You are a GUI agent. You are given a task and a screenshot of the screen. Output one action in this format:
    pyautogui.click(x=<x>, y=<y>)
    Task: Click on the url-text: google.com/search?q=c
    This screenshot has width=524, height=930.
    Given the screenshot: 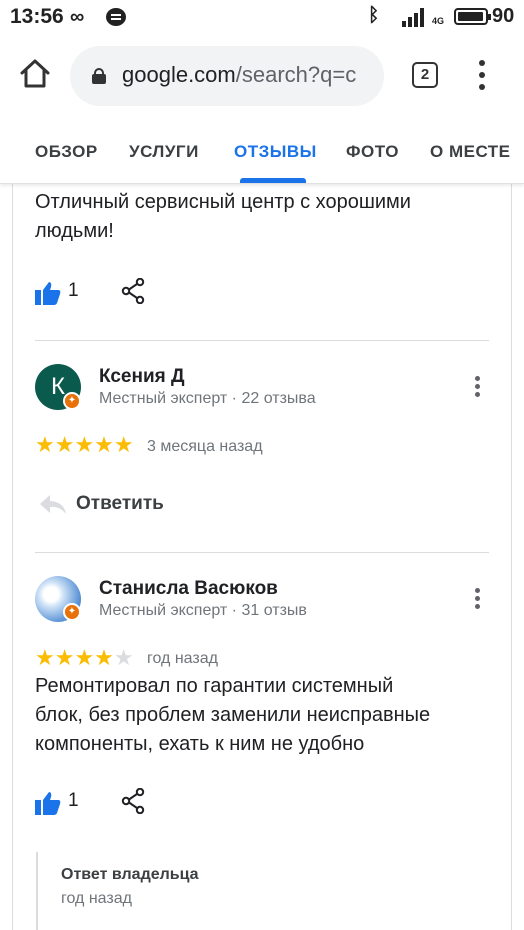 What is the action you would take?
    pyautogui.click(x=249, y=75)
    